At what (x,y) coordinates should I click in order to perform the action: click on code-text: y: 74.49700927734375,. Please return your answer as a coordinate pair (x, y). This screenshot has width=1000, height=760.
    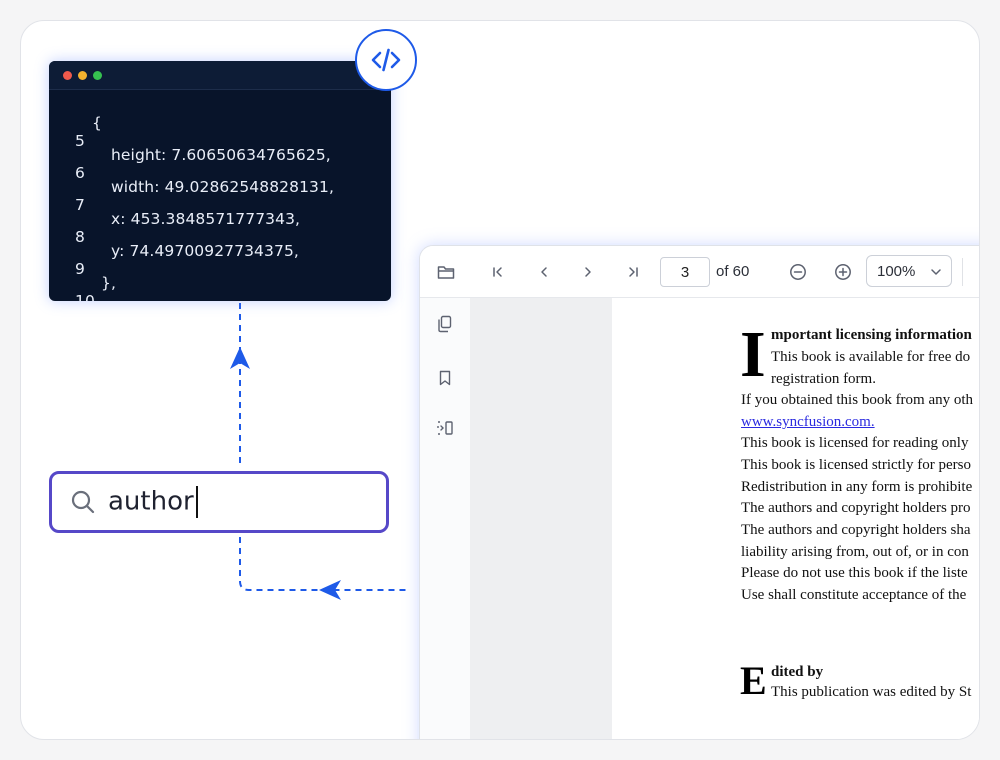
    Looking at the image, I should click on (205, 251).